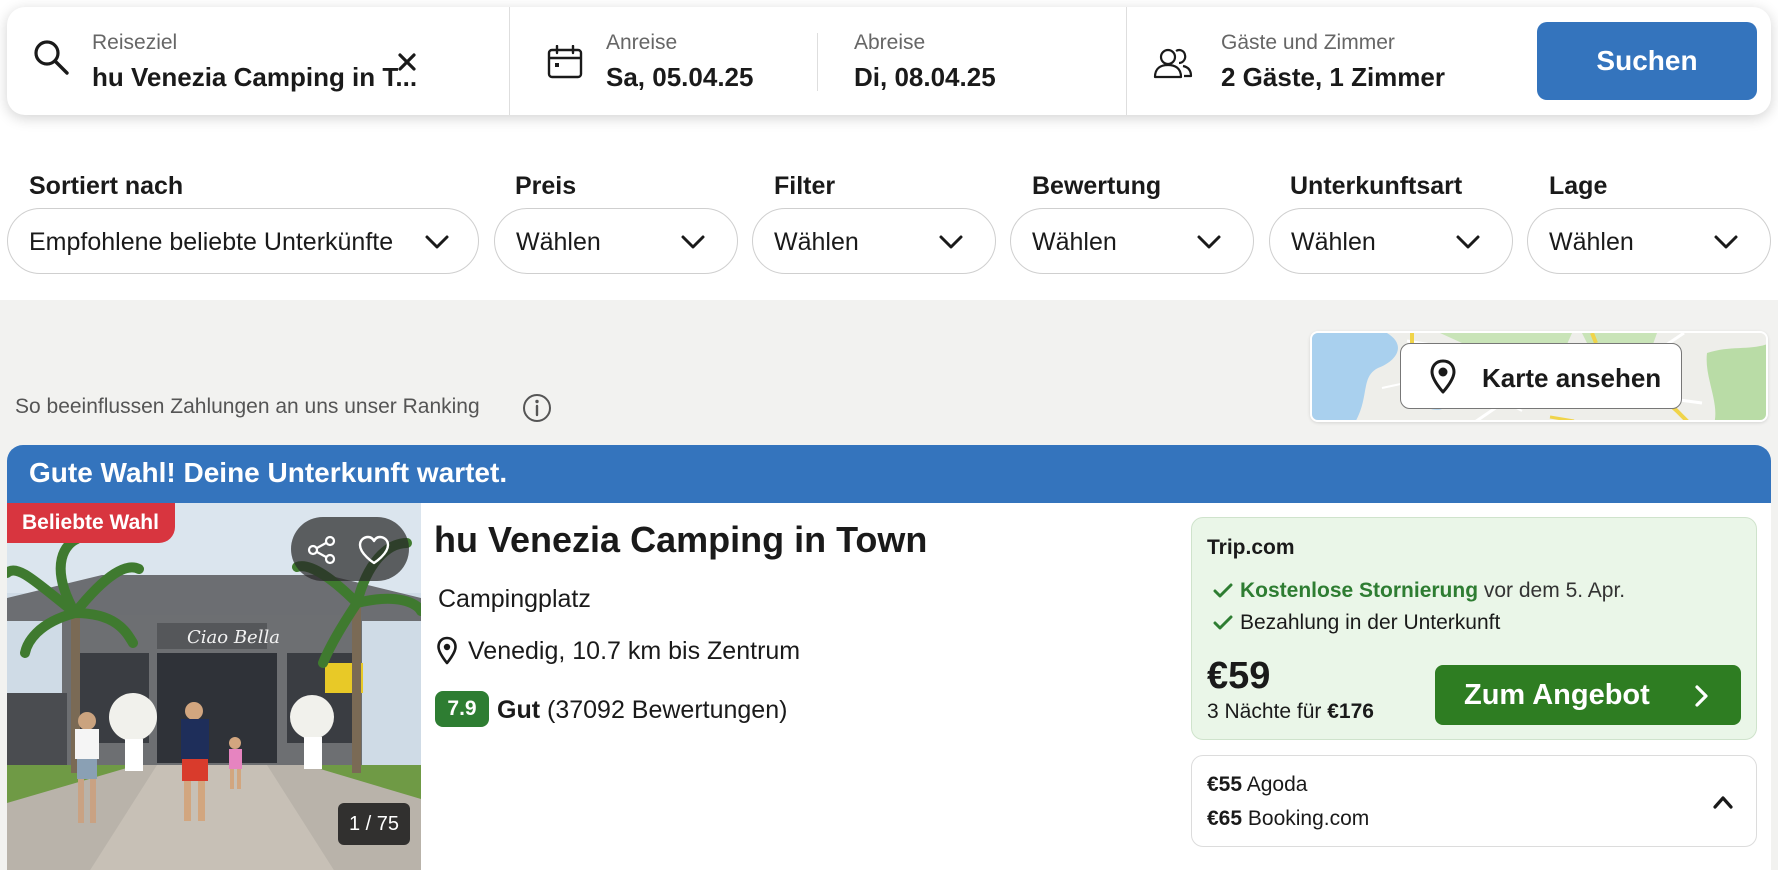 The width and height of the screenshot is (1778, 870). What do you see at coordinates (135, 42) in the screenshot?
I see `destination-label: Reiseziel` at bounding box center [135, 42].